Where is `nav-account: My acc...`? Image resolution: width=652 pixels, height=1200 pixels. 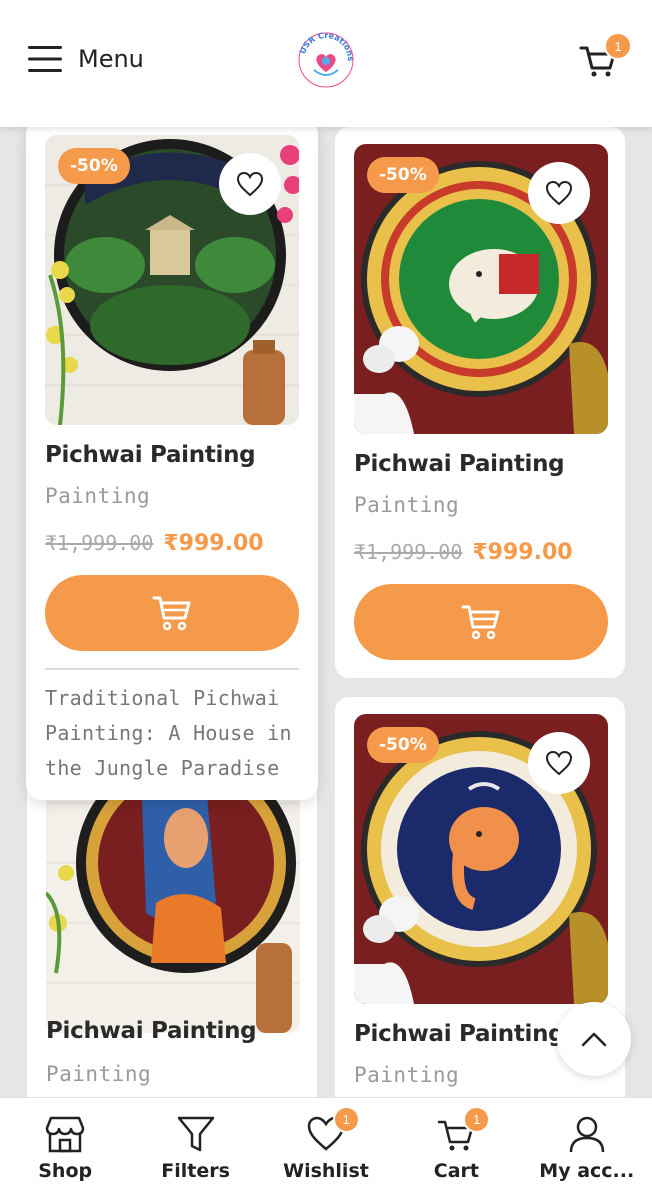
nav-account: My acc... is located at coordinates (587, 1149).